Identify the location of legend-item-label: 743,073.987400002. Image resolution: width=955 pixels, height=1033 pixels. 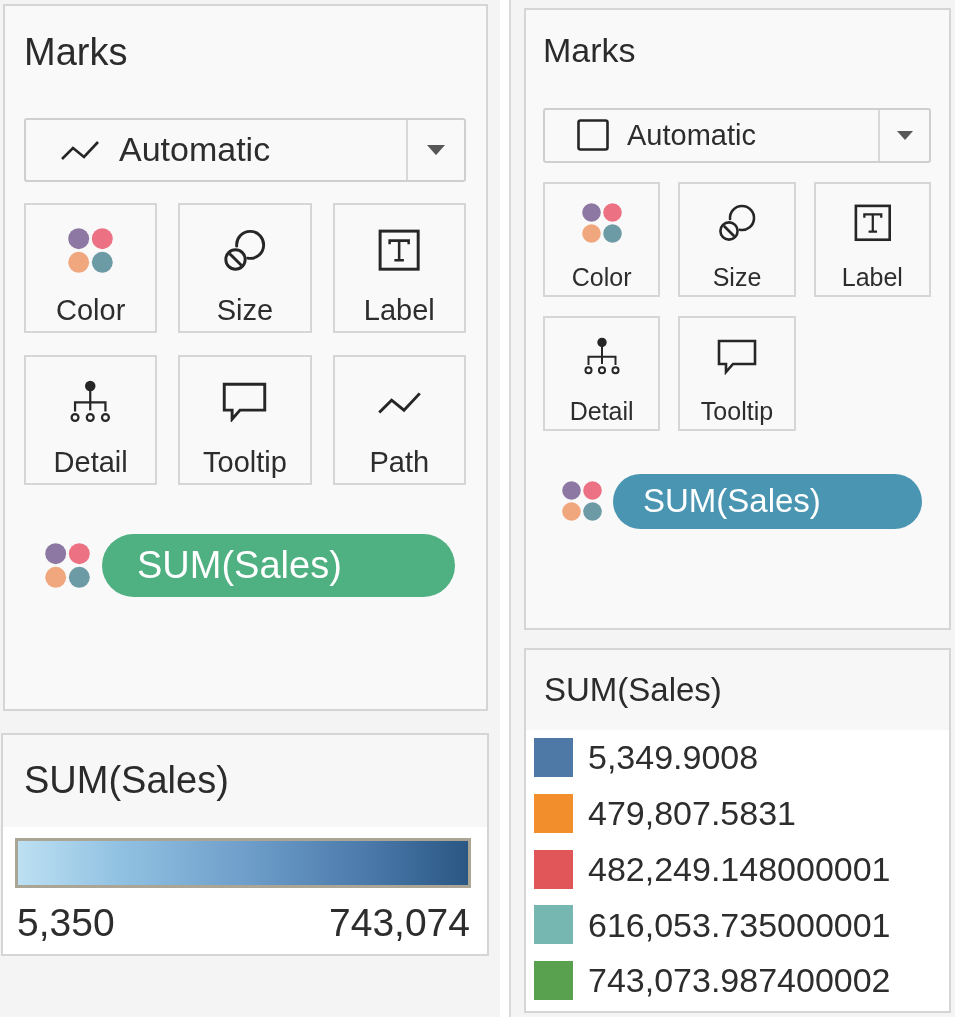
(739, 980).